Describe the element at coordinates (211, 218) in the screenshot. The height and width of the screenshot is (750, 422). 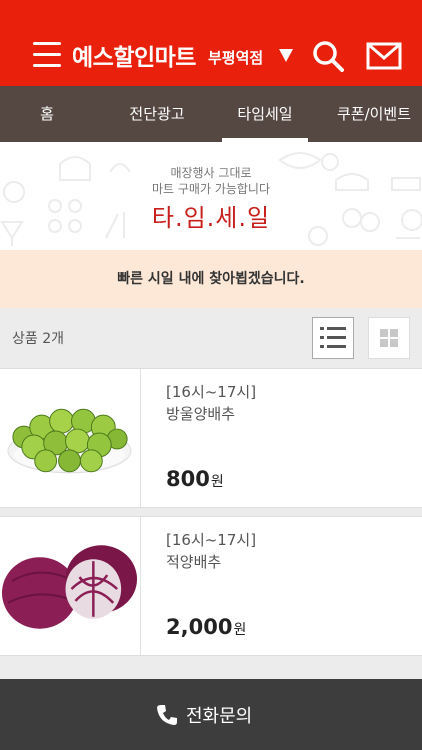
I see `banner-title: 타.임.세.일` at that location.